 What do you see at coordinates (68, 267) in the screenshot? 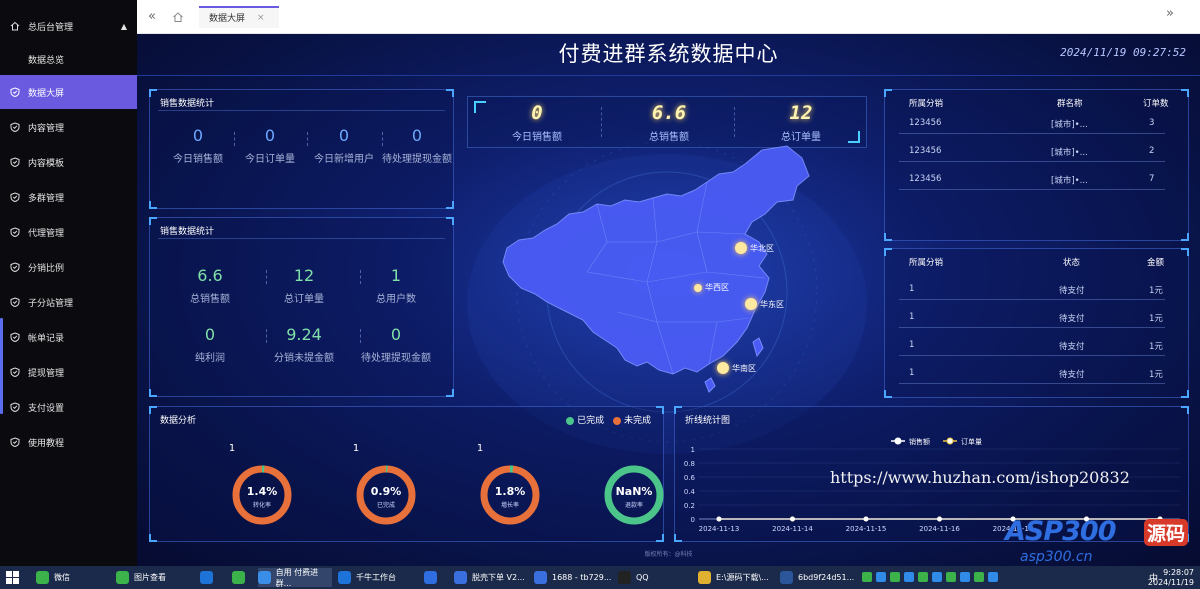
I see `sidebar-item-6: 分销比例` at bounding box center [68, 267].